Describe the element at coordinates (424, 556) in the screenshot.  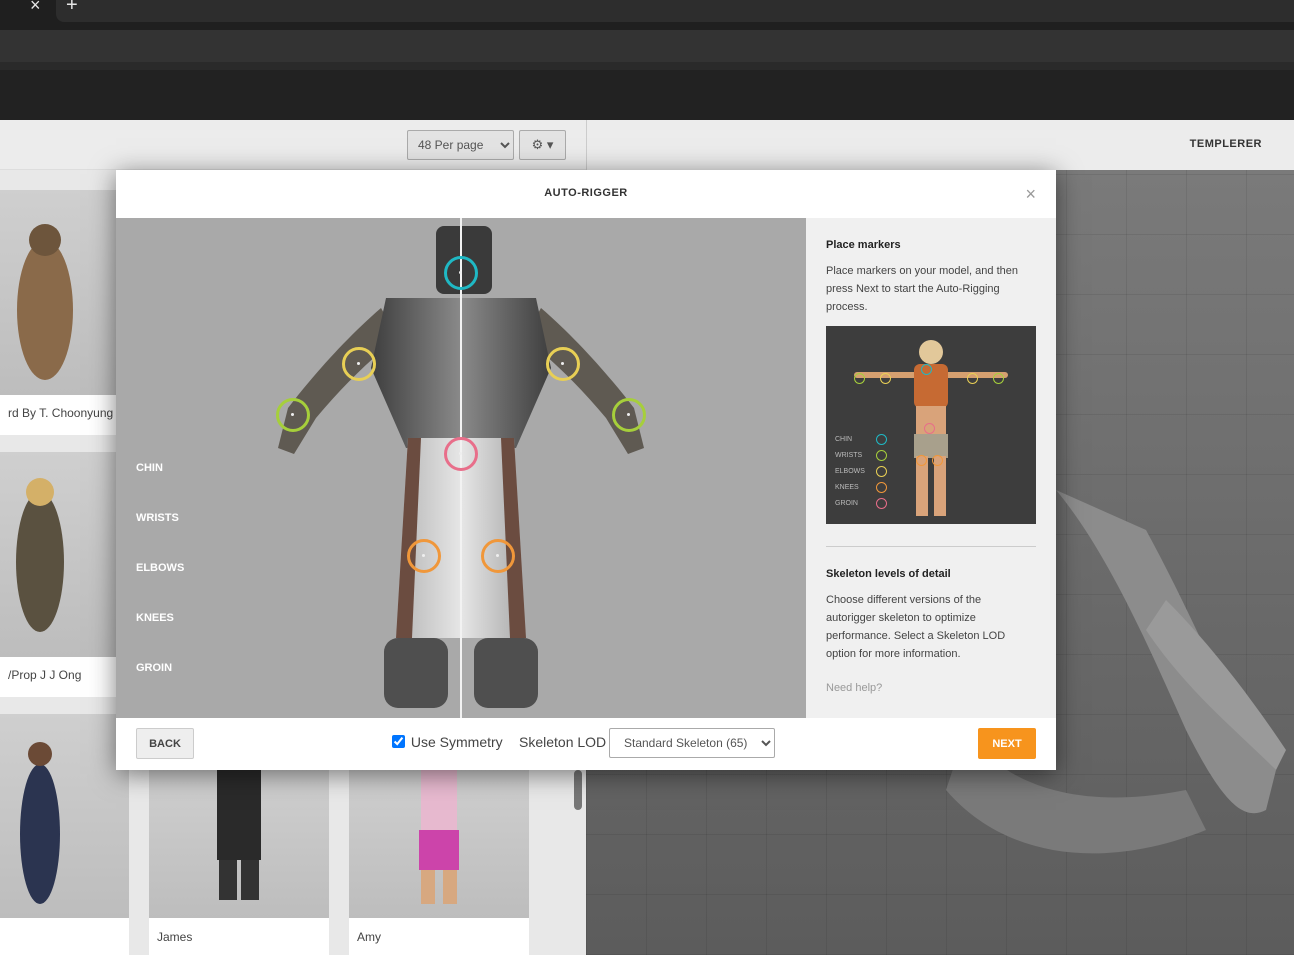
I see `knee-marker-right` at that location.